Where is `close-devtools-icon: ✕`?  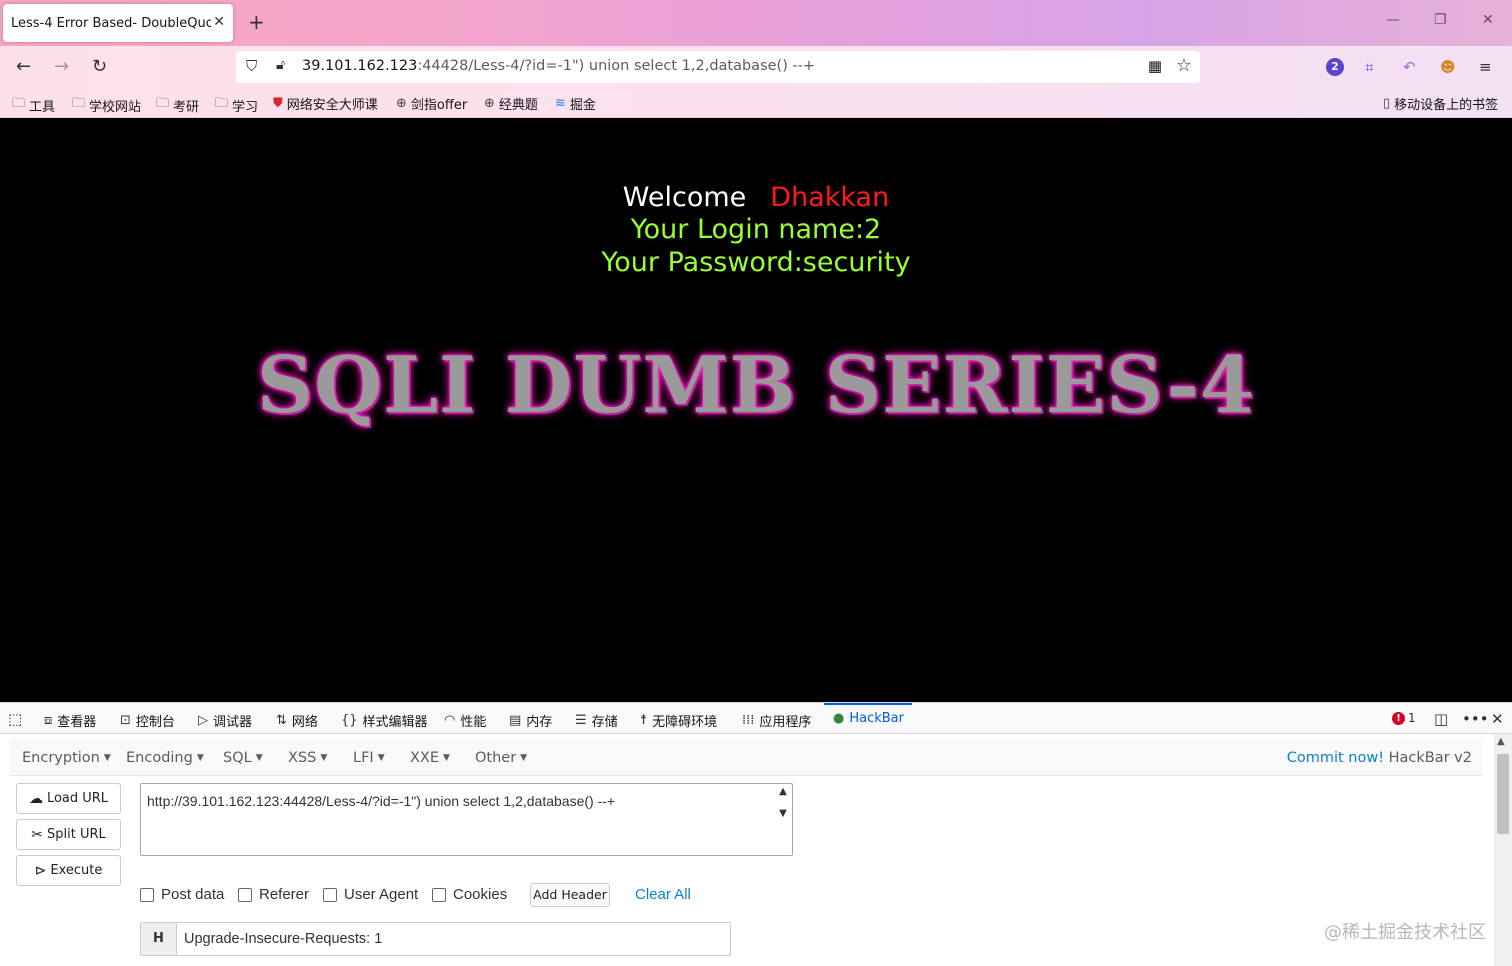
close-devtools-icon: ✕ is located at coordinates (1497, 719).